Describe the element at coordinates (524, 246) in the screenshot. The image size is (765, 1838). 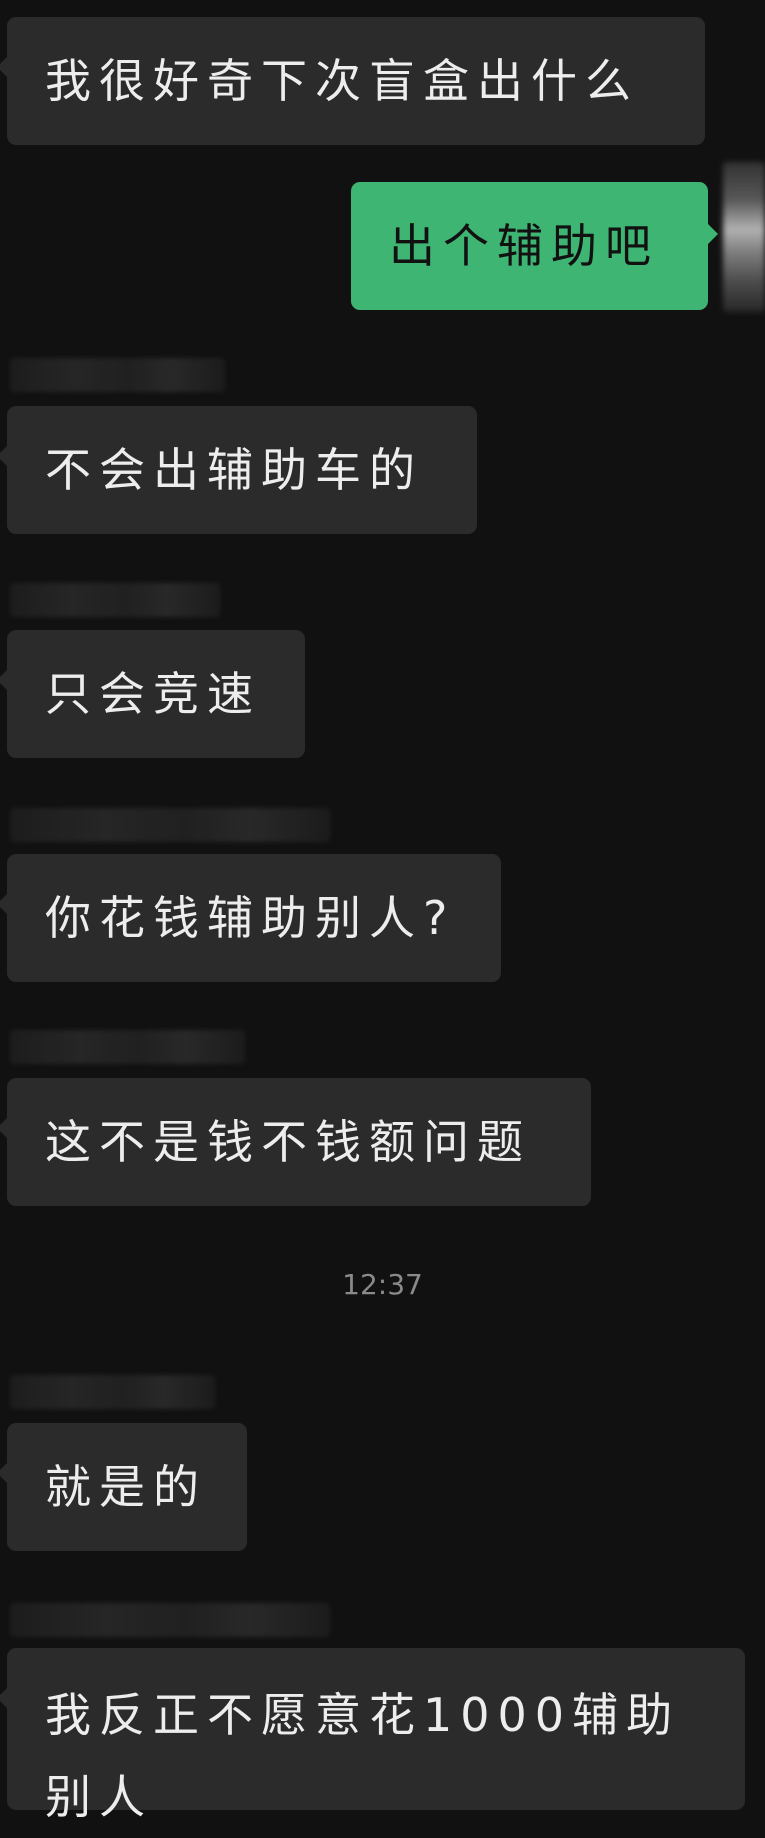
I see `message-text: 出个辅助吧` at that location.